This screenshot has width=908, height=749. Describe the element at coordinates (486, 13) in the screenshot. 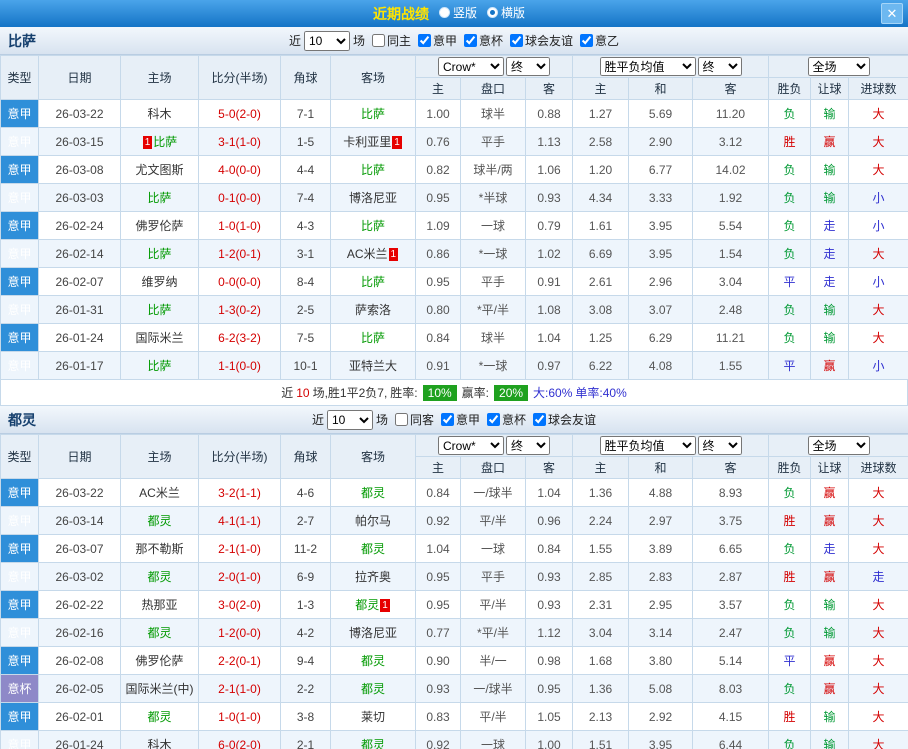

I see `layout-radio-group: 竖版 横版` at that location.